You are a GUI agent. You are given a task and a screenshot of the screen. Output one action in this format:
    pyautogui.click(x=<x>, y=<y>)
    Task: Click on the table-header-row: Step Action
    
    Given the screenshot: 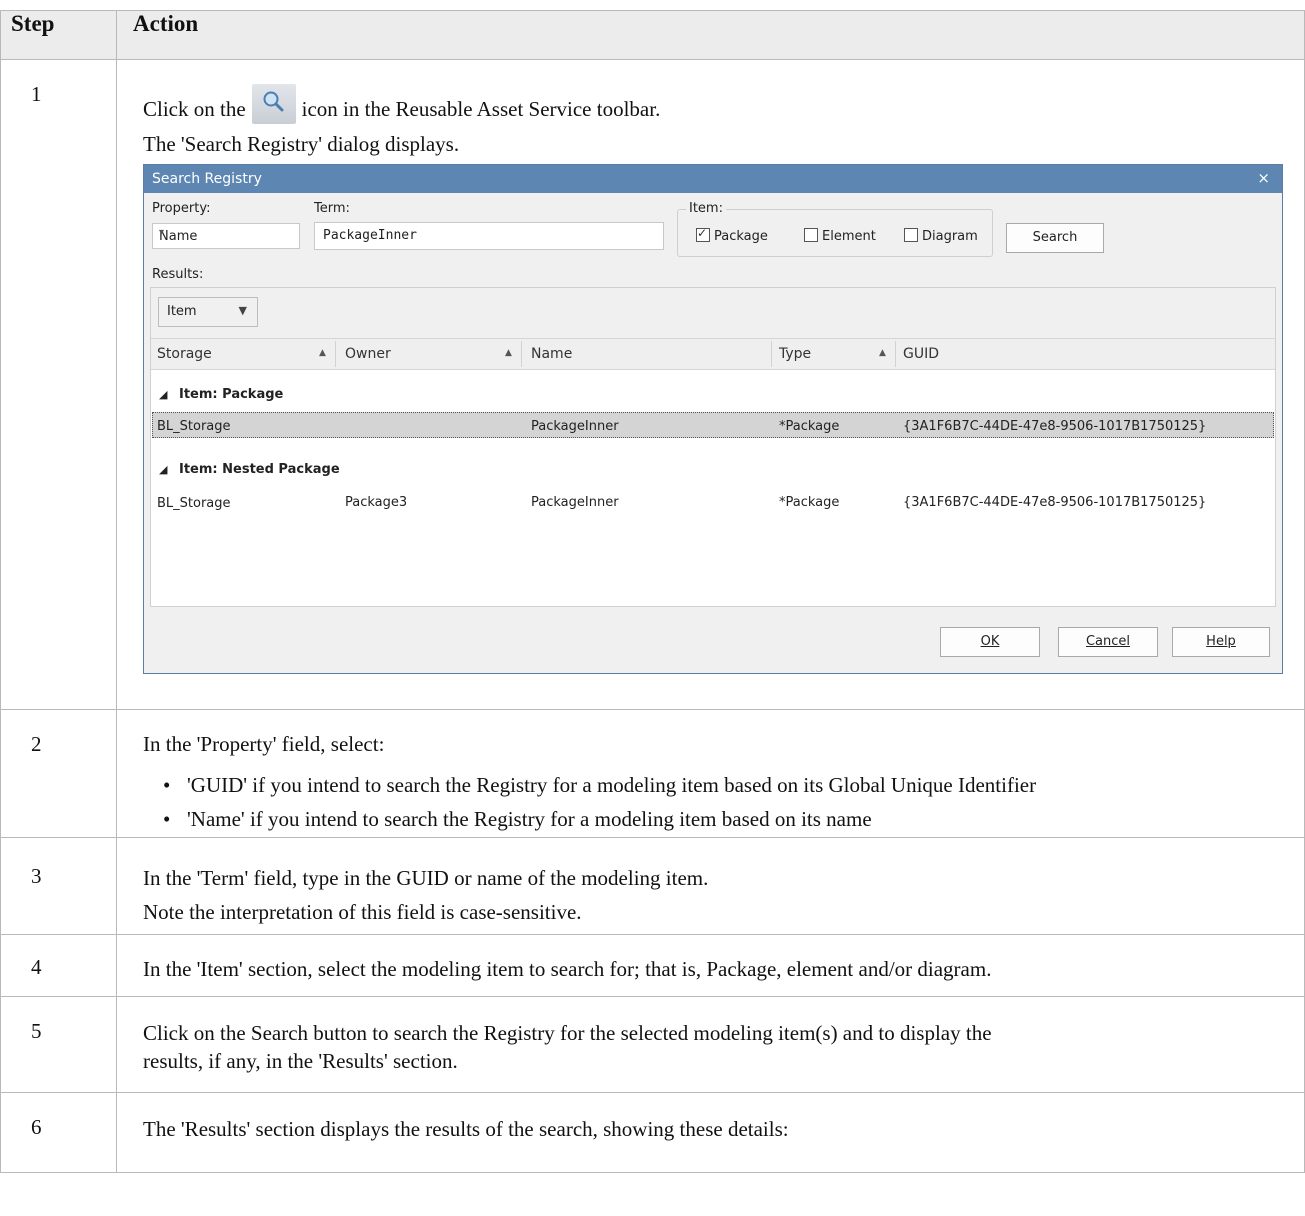 What is the action you would take?
    pyautogui.click(x=652, y=35)
    